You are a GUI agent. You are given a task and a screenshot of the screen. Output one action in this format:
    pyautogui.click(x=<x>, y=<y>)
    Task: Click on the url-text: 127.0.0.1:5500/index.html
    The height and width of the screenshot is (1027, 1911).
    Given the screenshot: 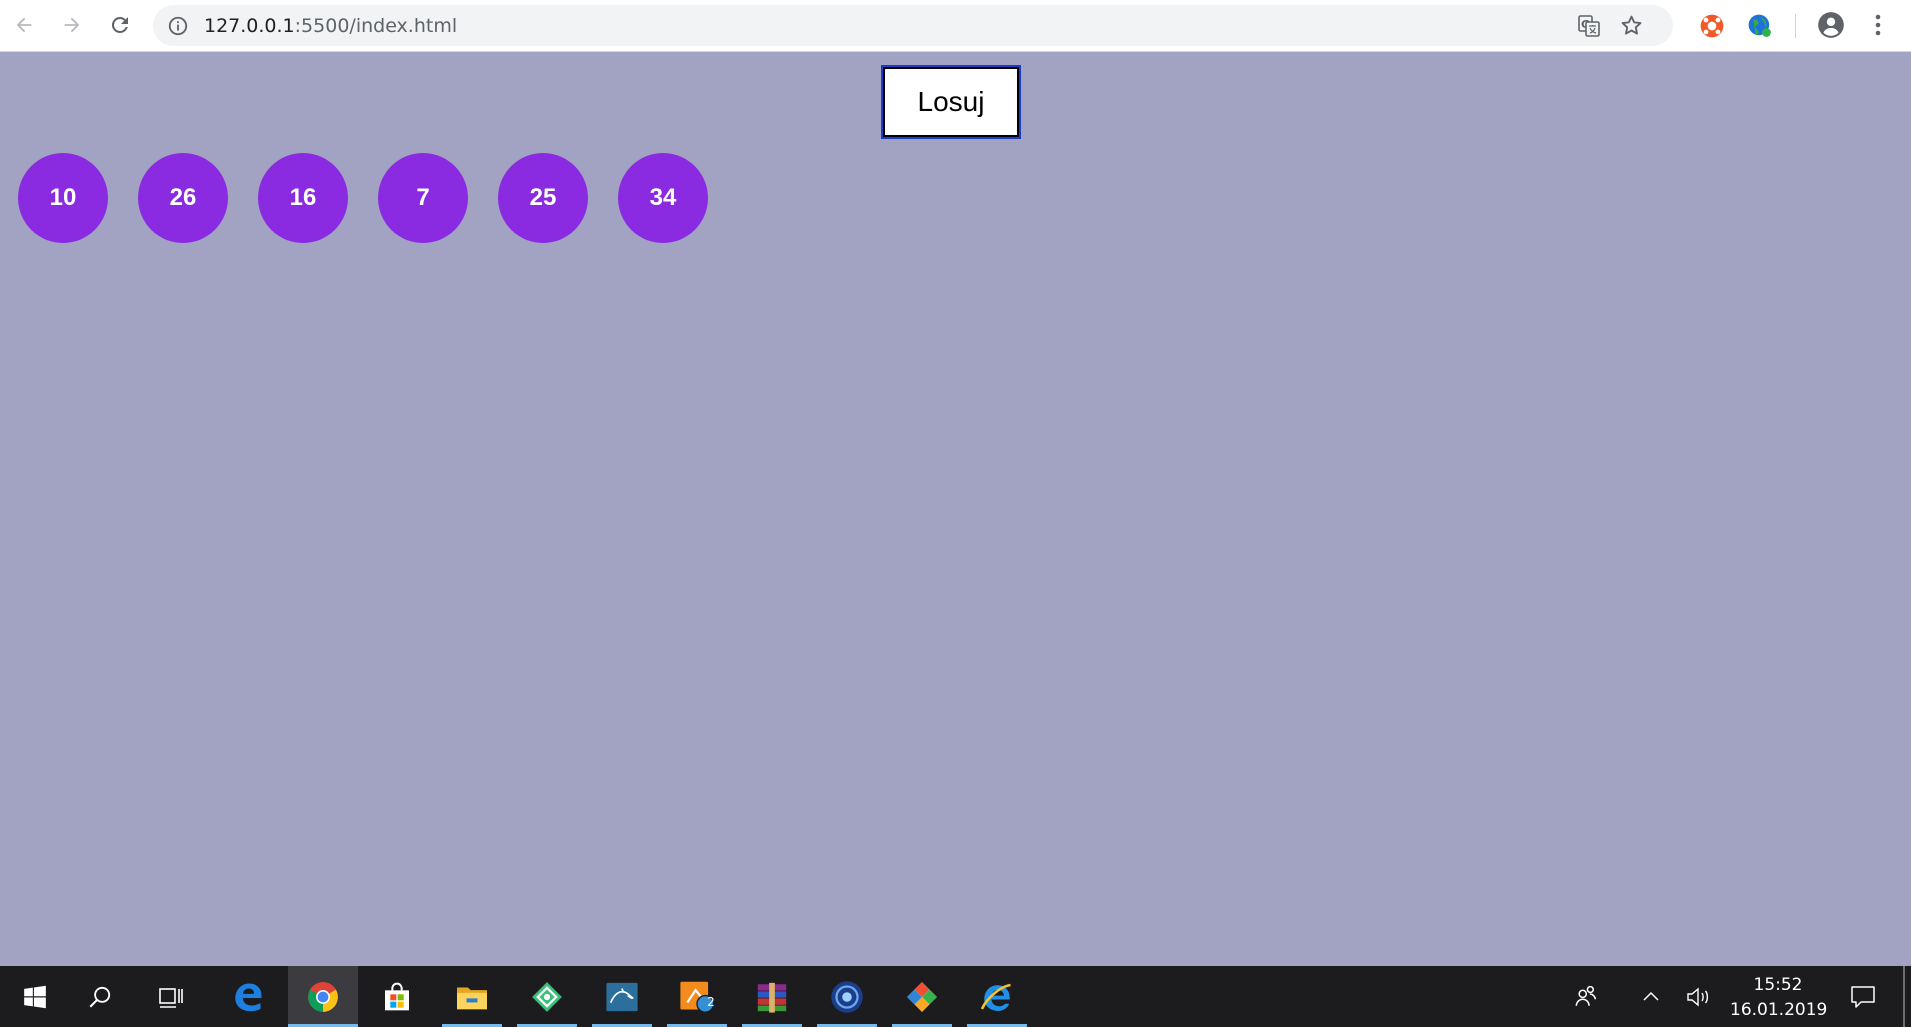 What is the action you would take?
    pyautogui.click(x=330, y=26)
    